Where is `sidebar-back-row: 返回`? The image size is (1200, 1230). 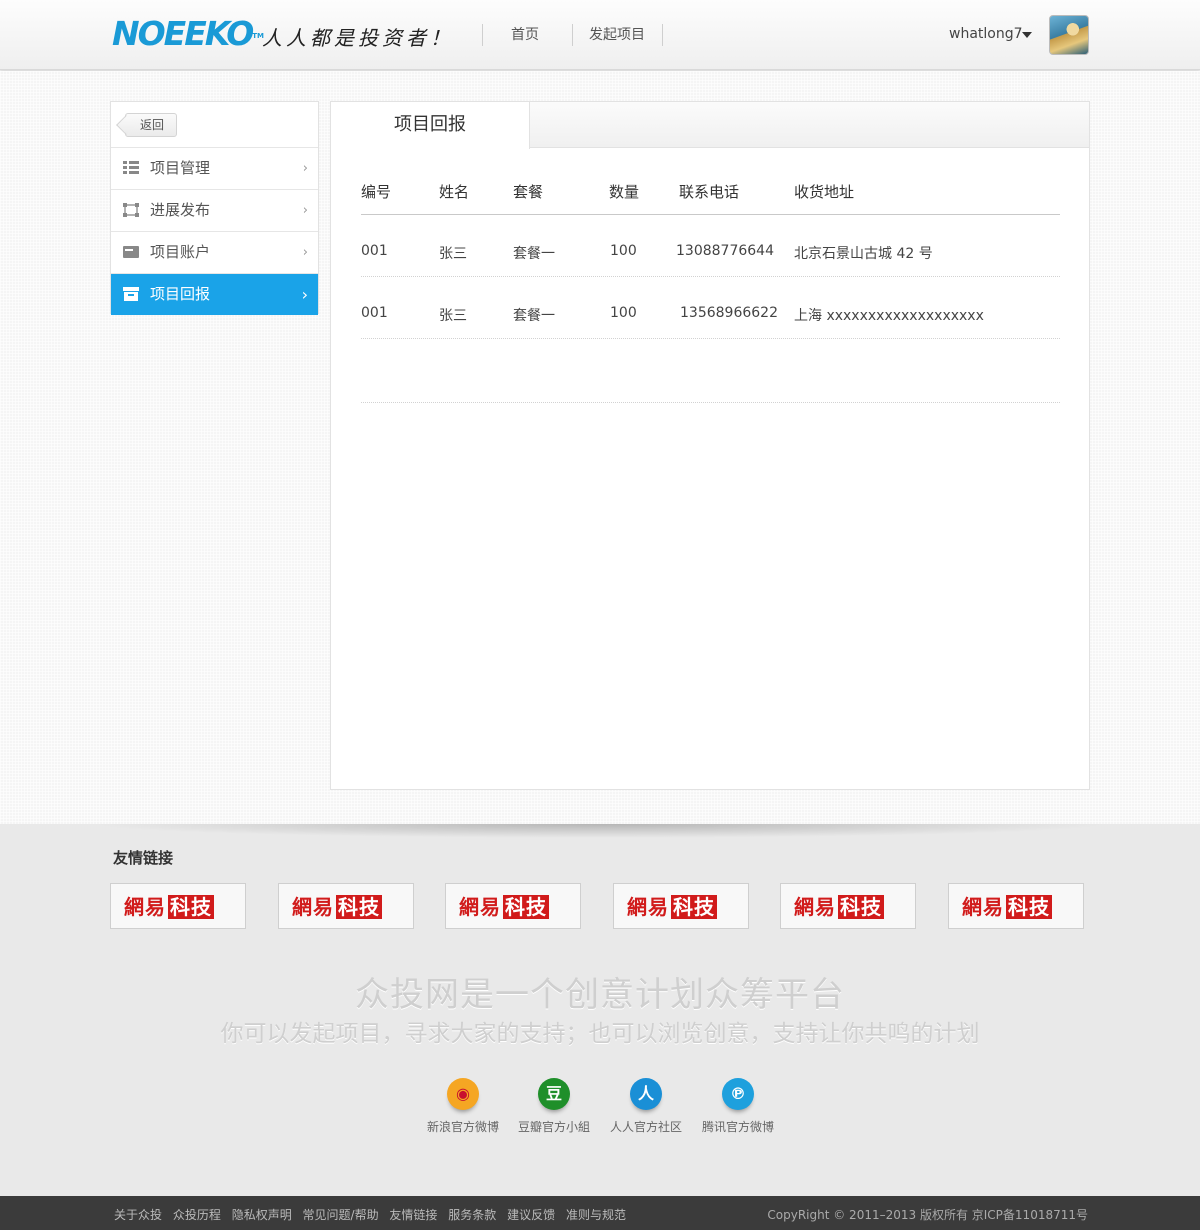
sidebar-back-row: 返回 is located at coordinates (214, 125).